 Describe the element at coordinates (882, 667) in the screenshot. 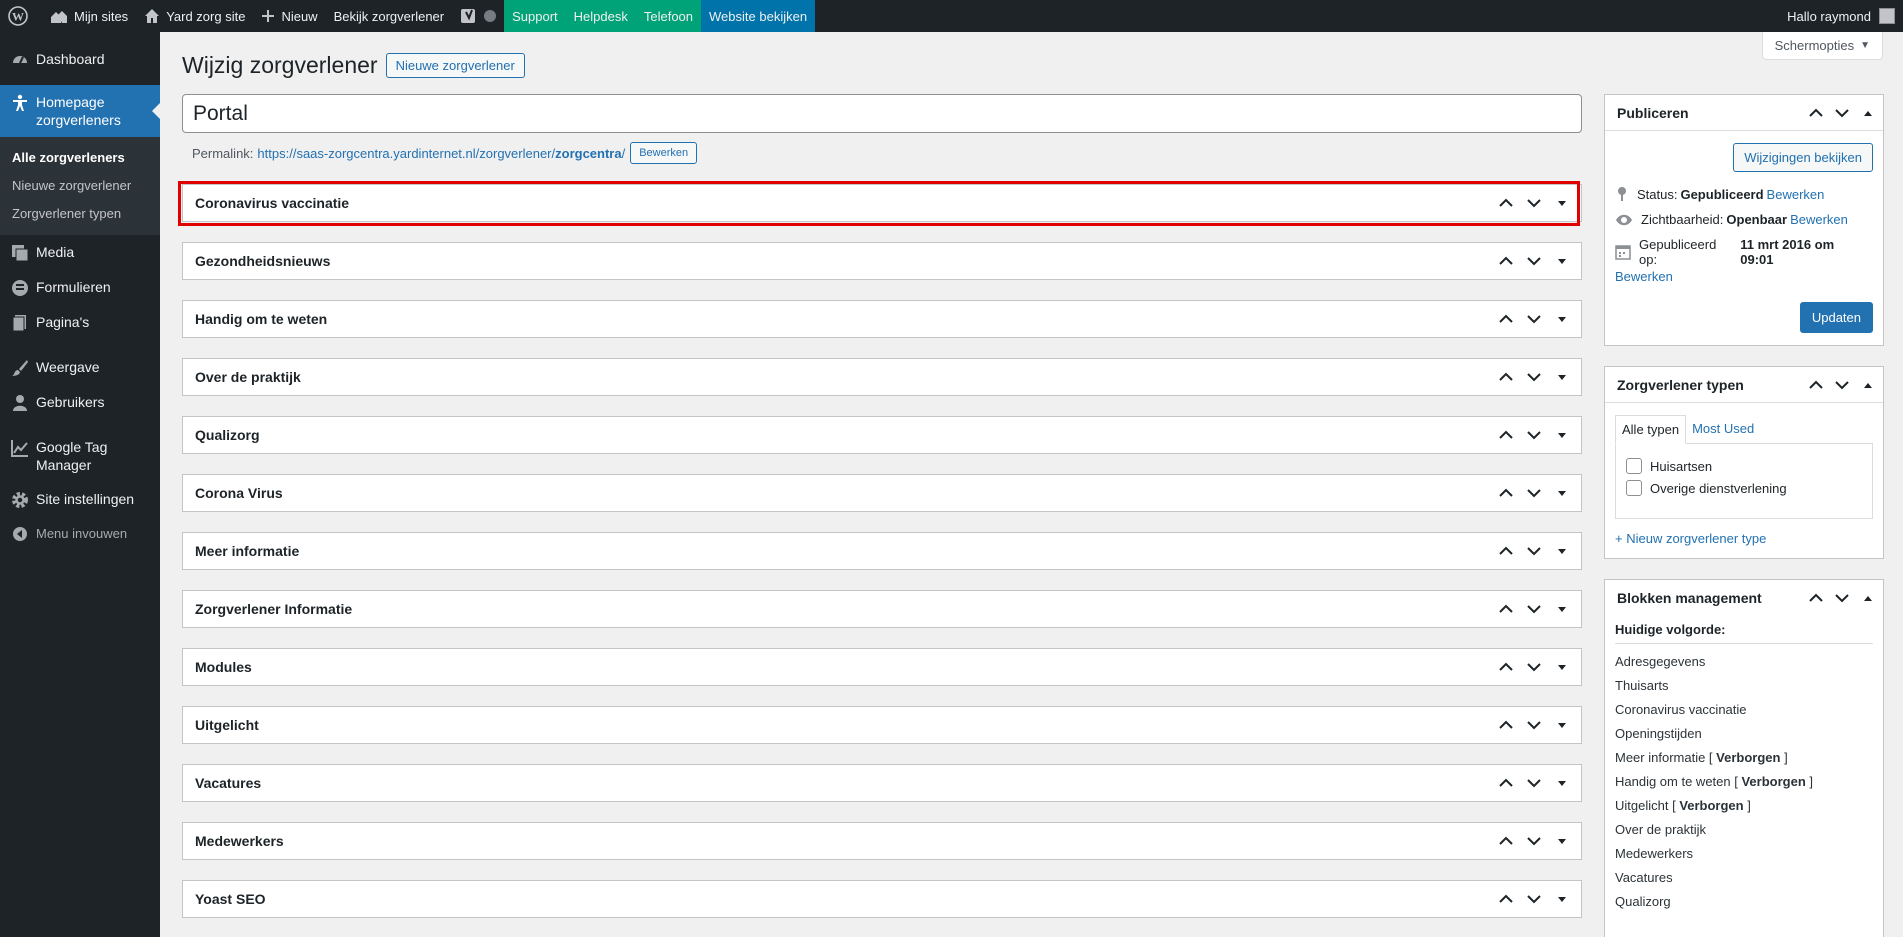

I see `postbox: Modules` at that location.